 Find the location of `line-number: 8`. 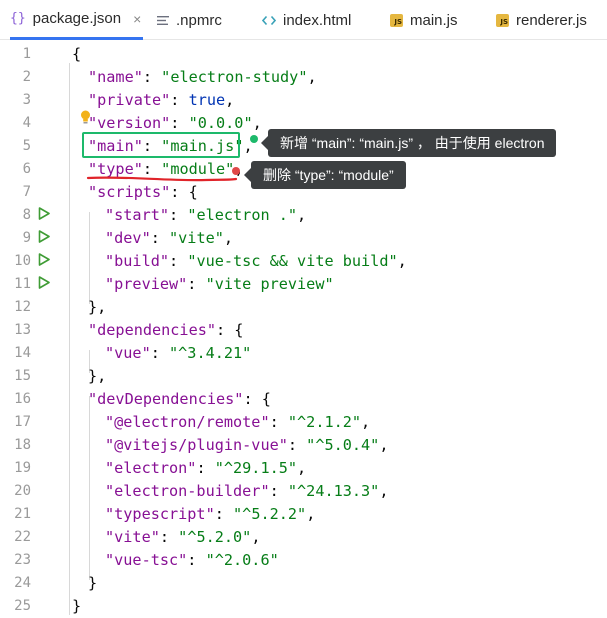

line-number: 8 is located at coordinates (26, 215).